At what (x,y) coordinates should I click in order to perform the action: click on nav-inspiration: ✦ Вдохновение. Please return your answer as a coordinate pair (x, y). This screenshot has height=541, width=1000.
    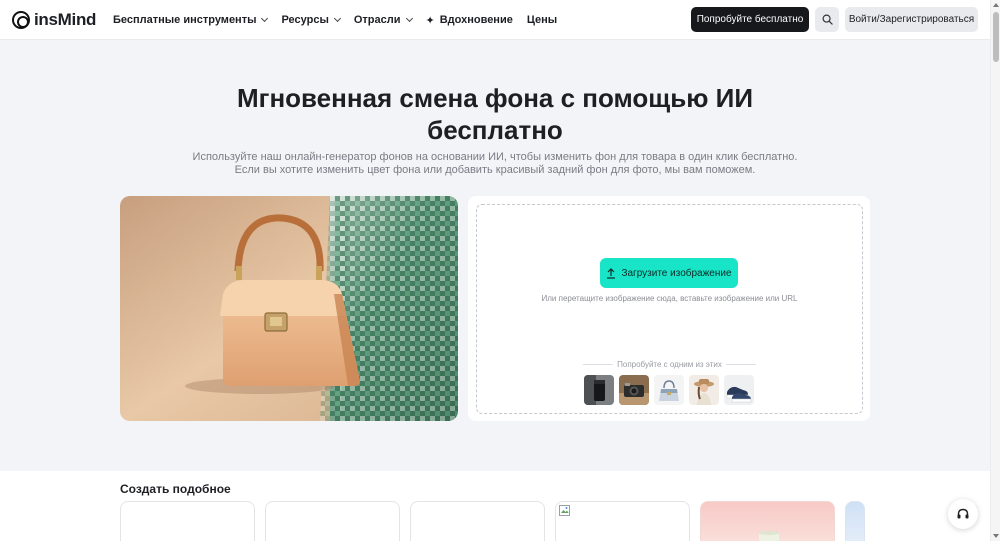
    Looking at the image, I should click on (469, 20).